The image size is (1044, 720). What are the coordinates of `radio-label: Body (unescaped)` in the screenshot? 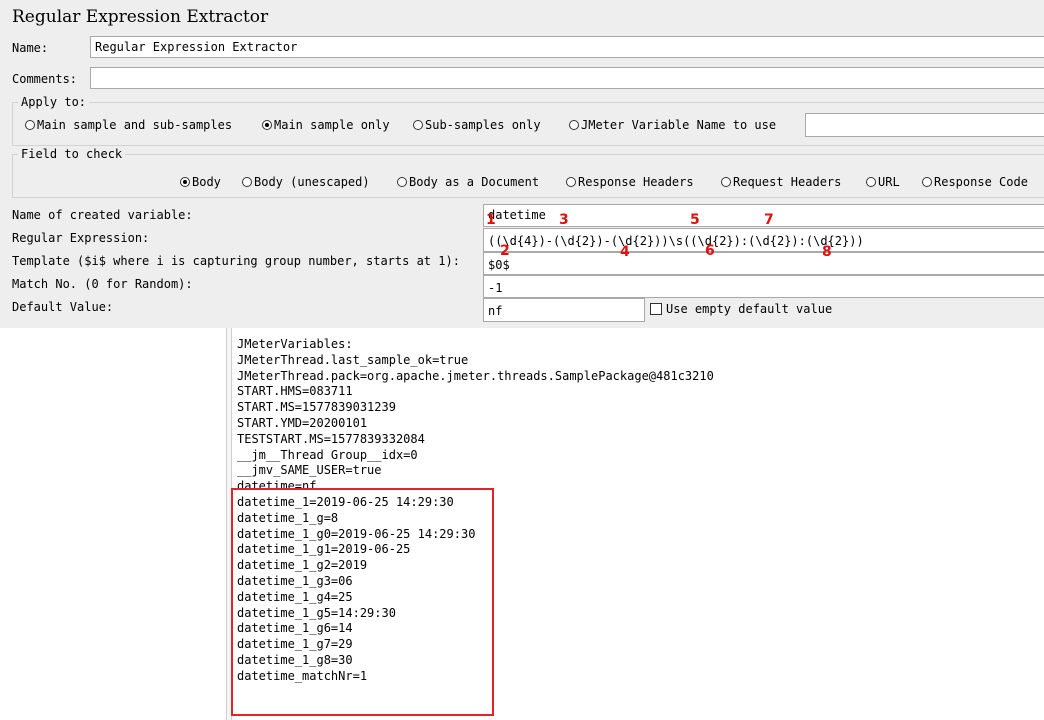 It's located at (312, 182).